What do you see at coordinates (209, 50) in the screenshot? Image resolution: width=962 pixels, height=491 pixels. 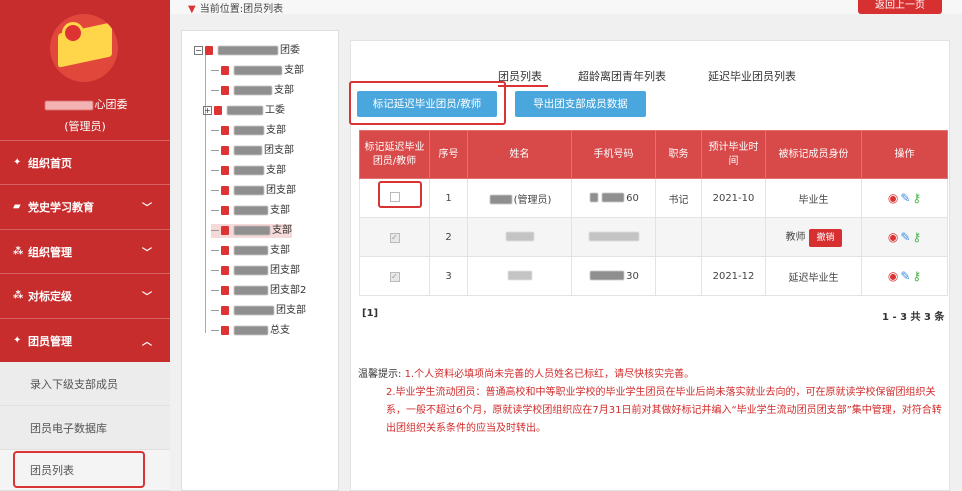 I see `folder-icon` at bounding box center [209, 50].